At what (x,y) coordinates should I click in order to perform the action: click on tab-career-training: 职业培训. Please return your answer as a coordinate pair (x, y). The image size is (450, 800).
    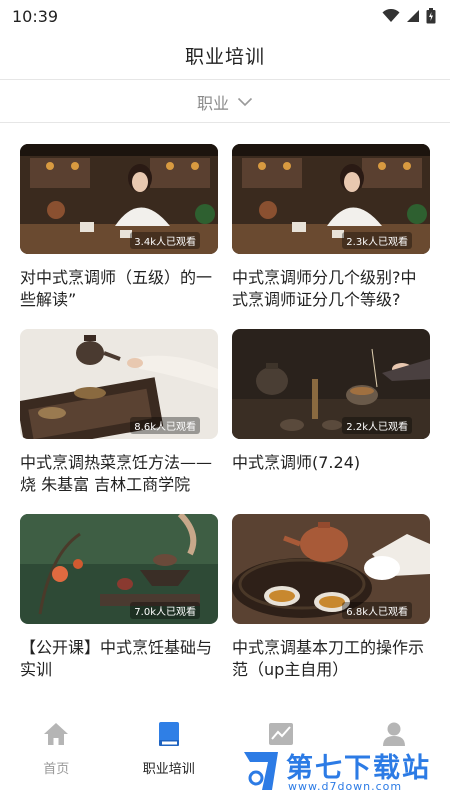
    Looking at the image, I should click on (169, 756).